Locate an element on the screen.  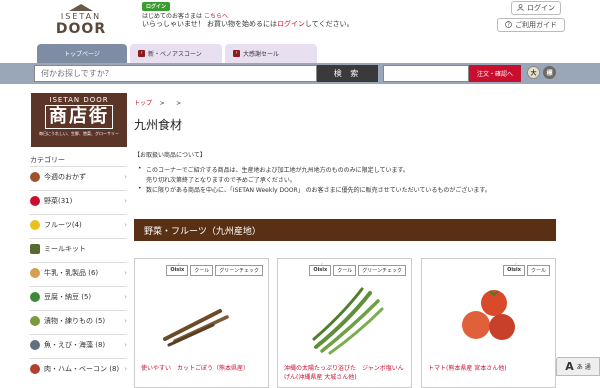
sidebar-item-fish: 魚・えび・海藻 (8) › is located at coordinates (78, 344).